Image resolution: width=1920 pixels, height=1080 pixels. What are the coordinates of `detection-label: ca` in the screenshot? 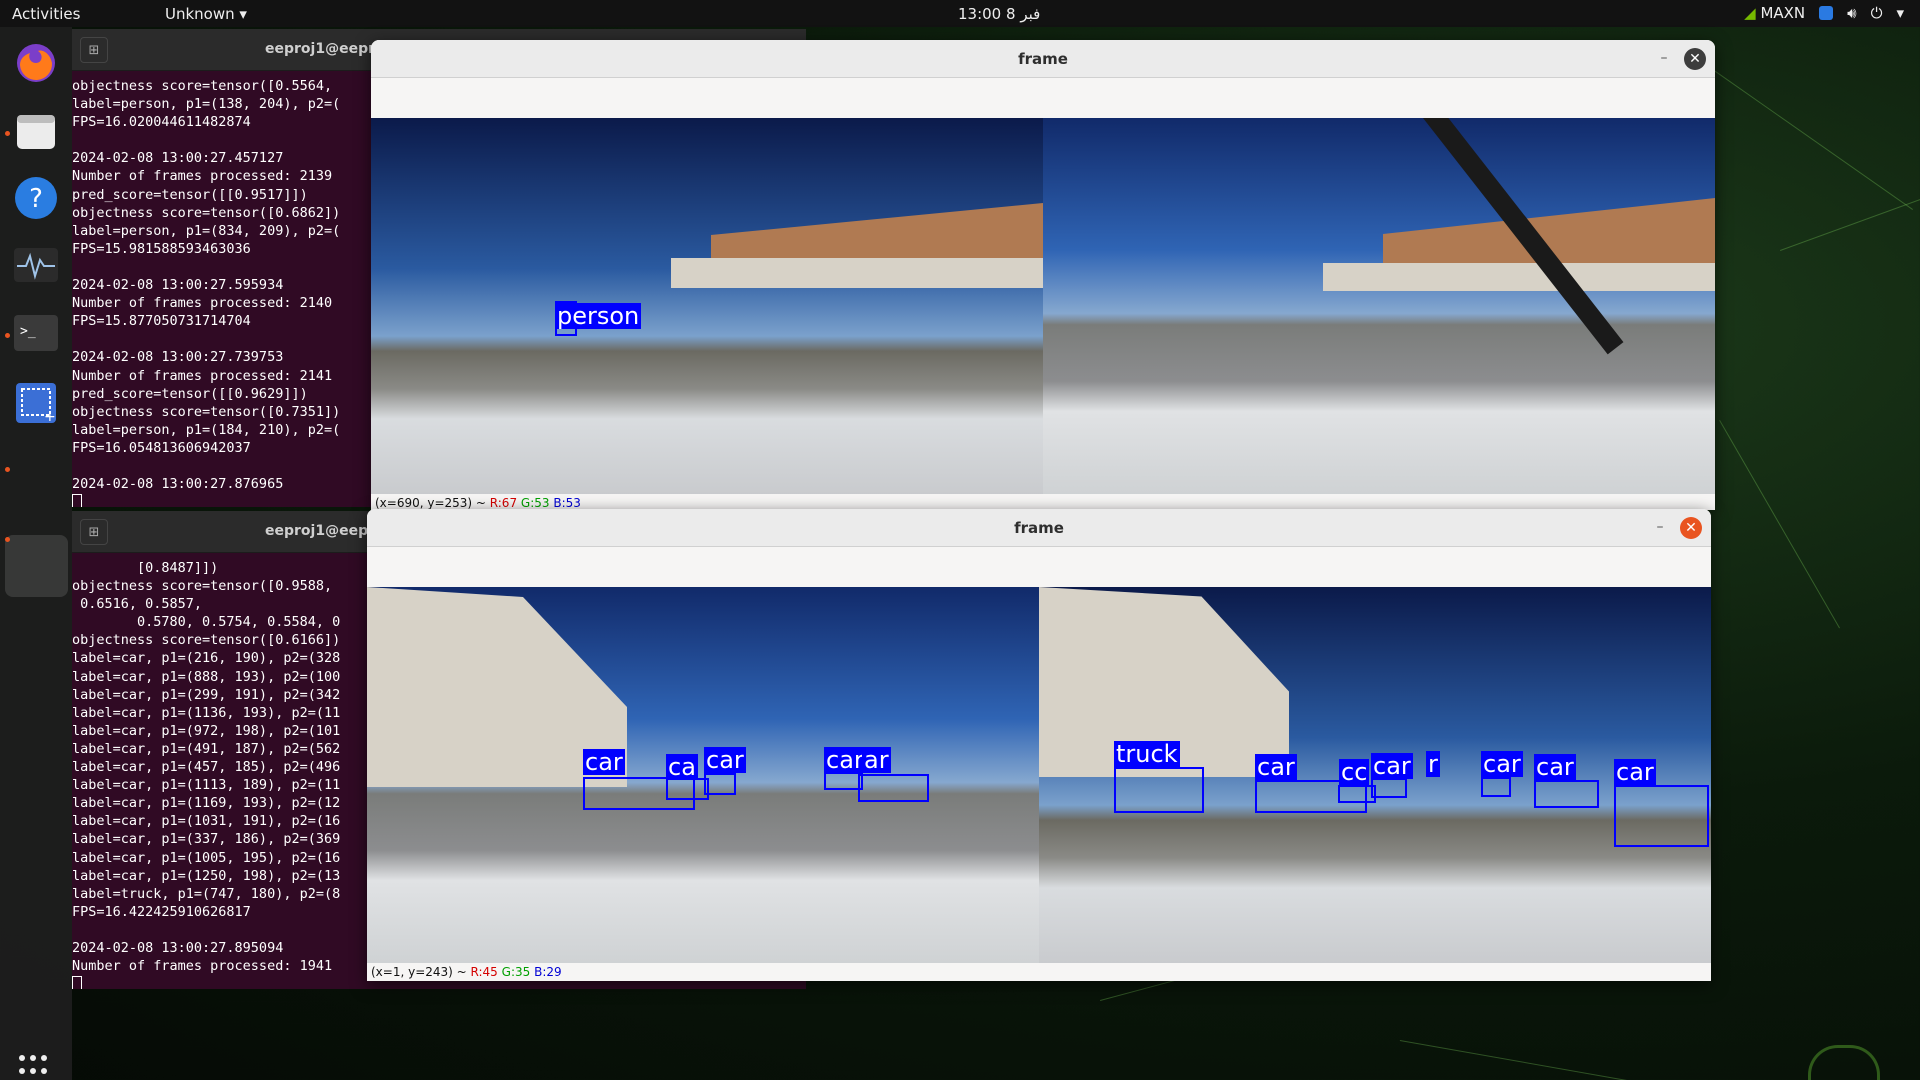 It's located at (682, 767).